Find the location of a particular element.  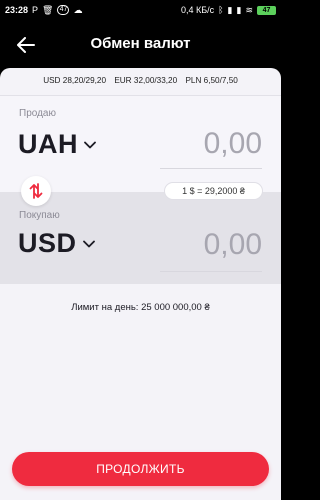

rate-eur: EUR 32,00/33,20 is located at coordinates (146, 80).